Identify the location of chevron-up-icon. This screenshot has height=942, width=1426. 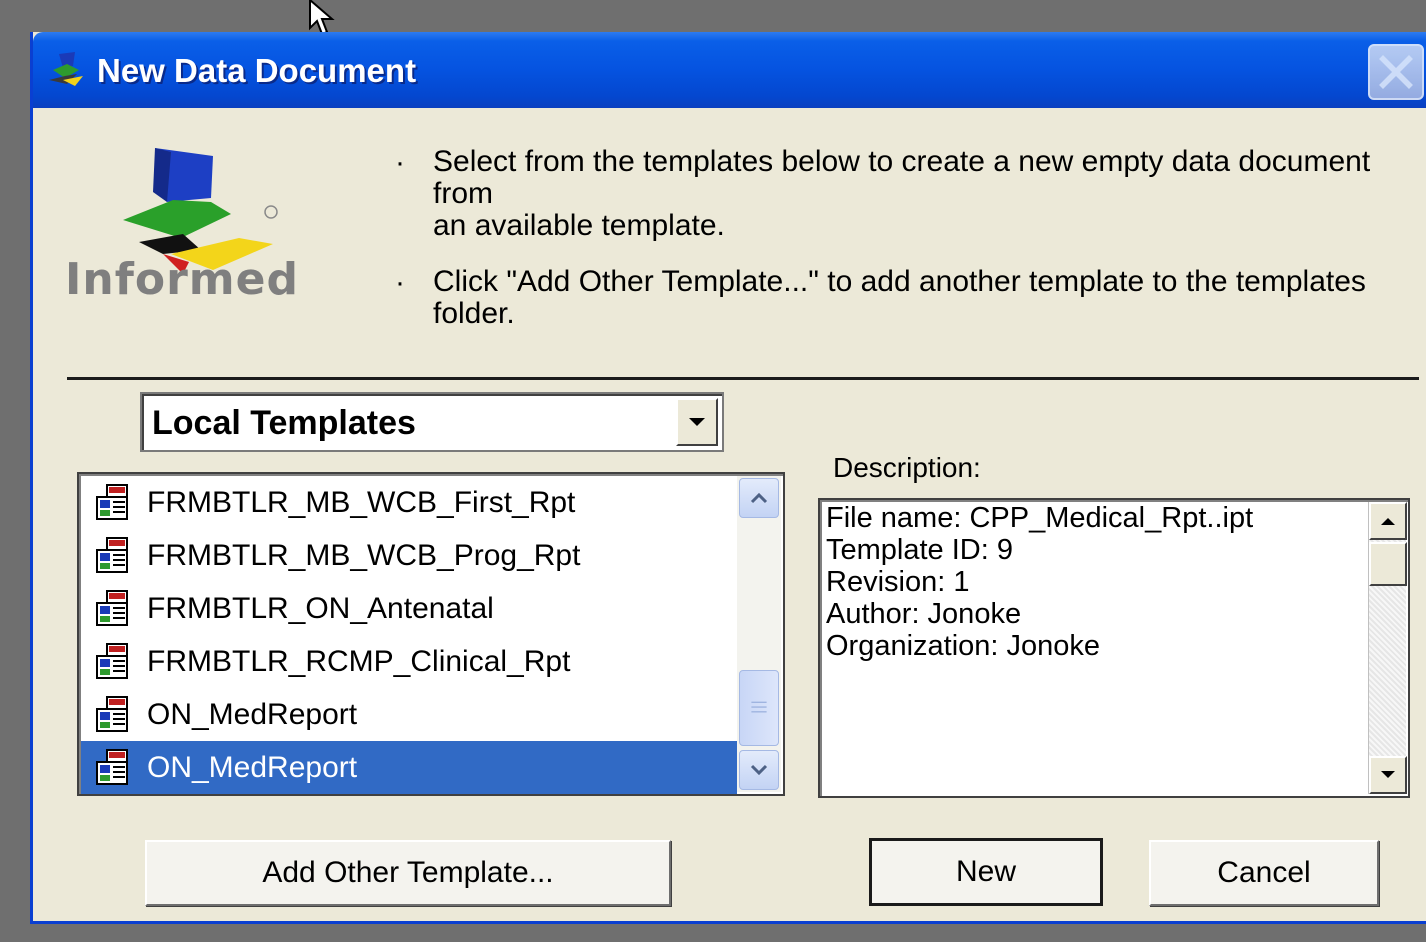
(759, 498).